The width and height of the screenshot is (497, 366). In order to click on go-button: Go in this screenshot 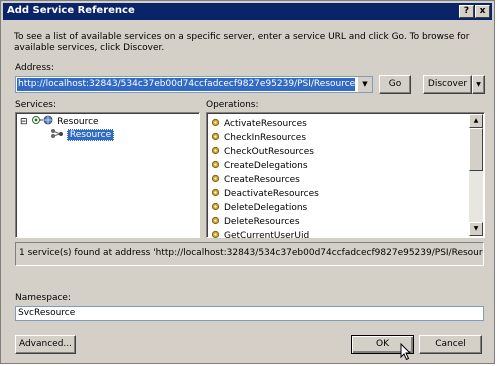, I will do `click(395, 84)`.